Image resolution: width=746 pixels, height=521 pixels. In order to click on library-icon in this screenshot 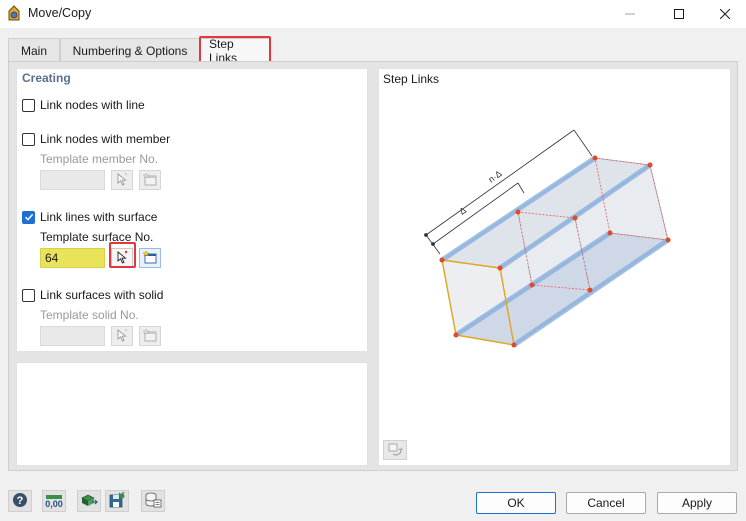, I will do `click(153, 501)`.